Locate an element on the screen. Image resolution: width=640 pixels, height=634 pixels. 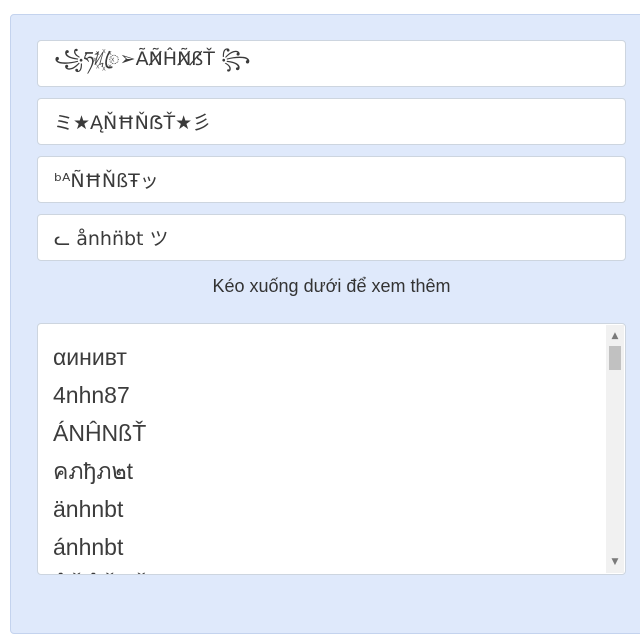
scroll-up-arrow-icon: ▲ is located at coordinates (615, 336).